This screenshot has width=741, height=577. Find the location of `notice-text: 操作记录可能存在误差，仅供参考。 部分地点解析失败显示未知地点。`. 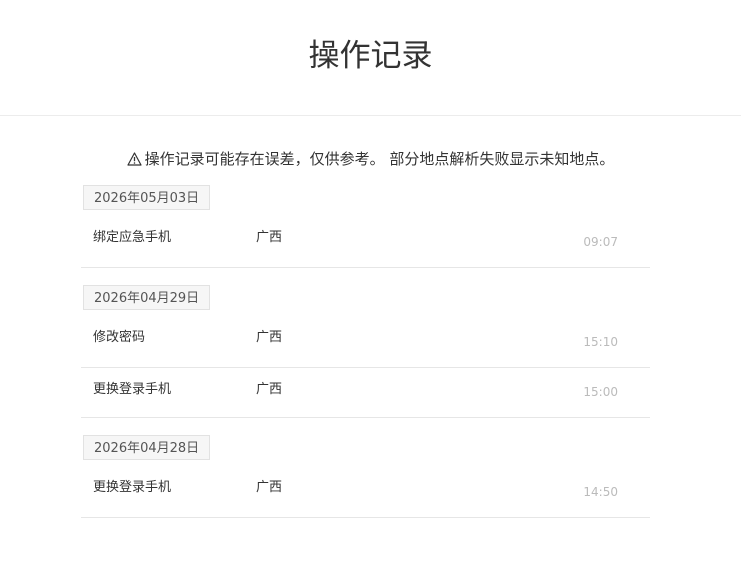

notice-text: 操作记录可能存在误差，仅供参考。 部分地点解析失败显示未知地点。 is located at coordinates (379, 159).